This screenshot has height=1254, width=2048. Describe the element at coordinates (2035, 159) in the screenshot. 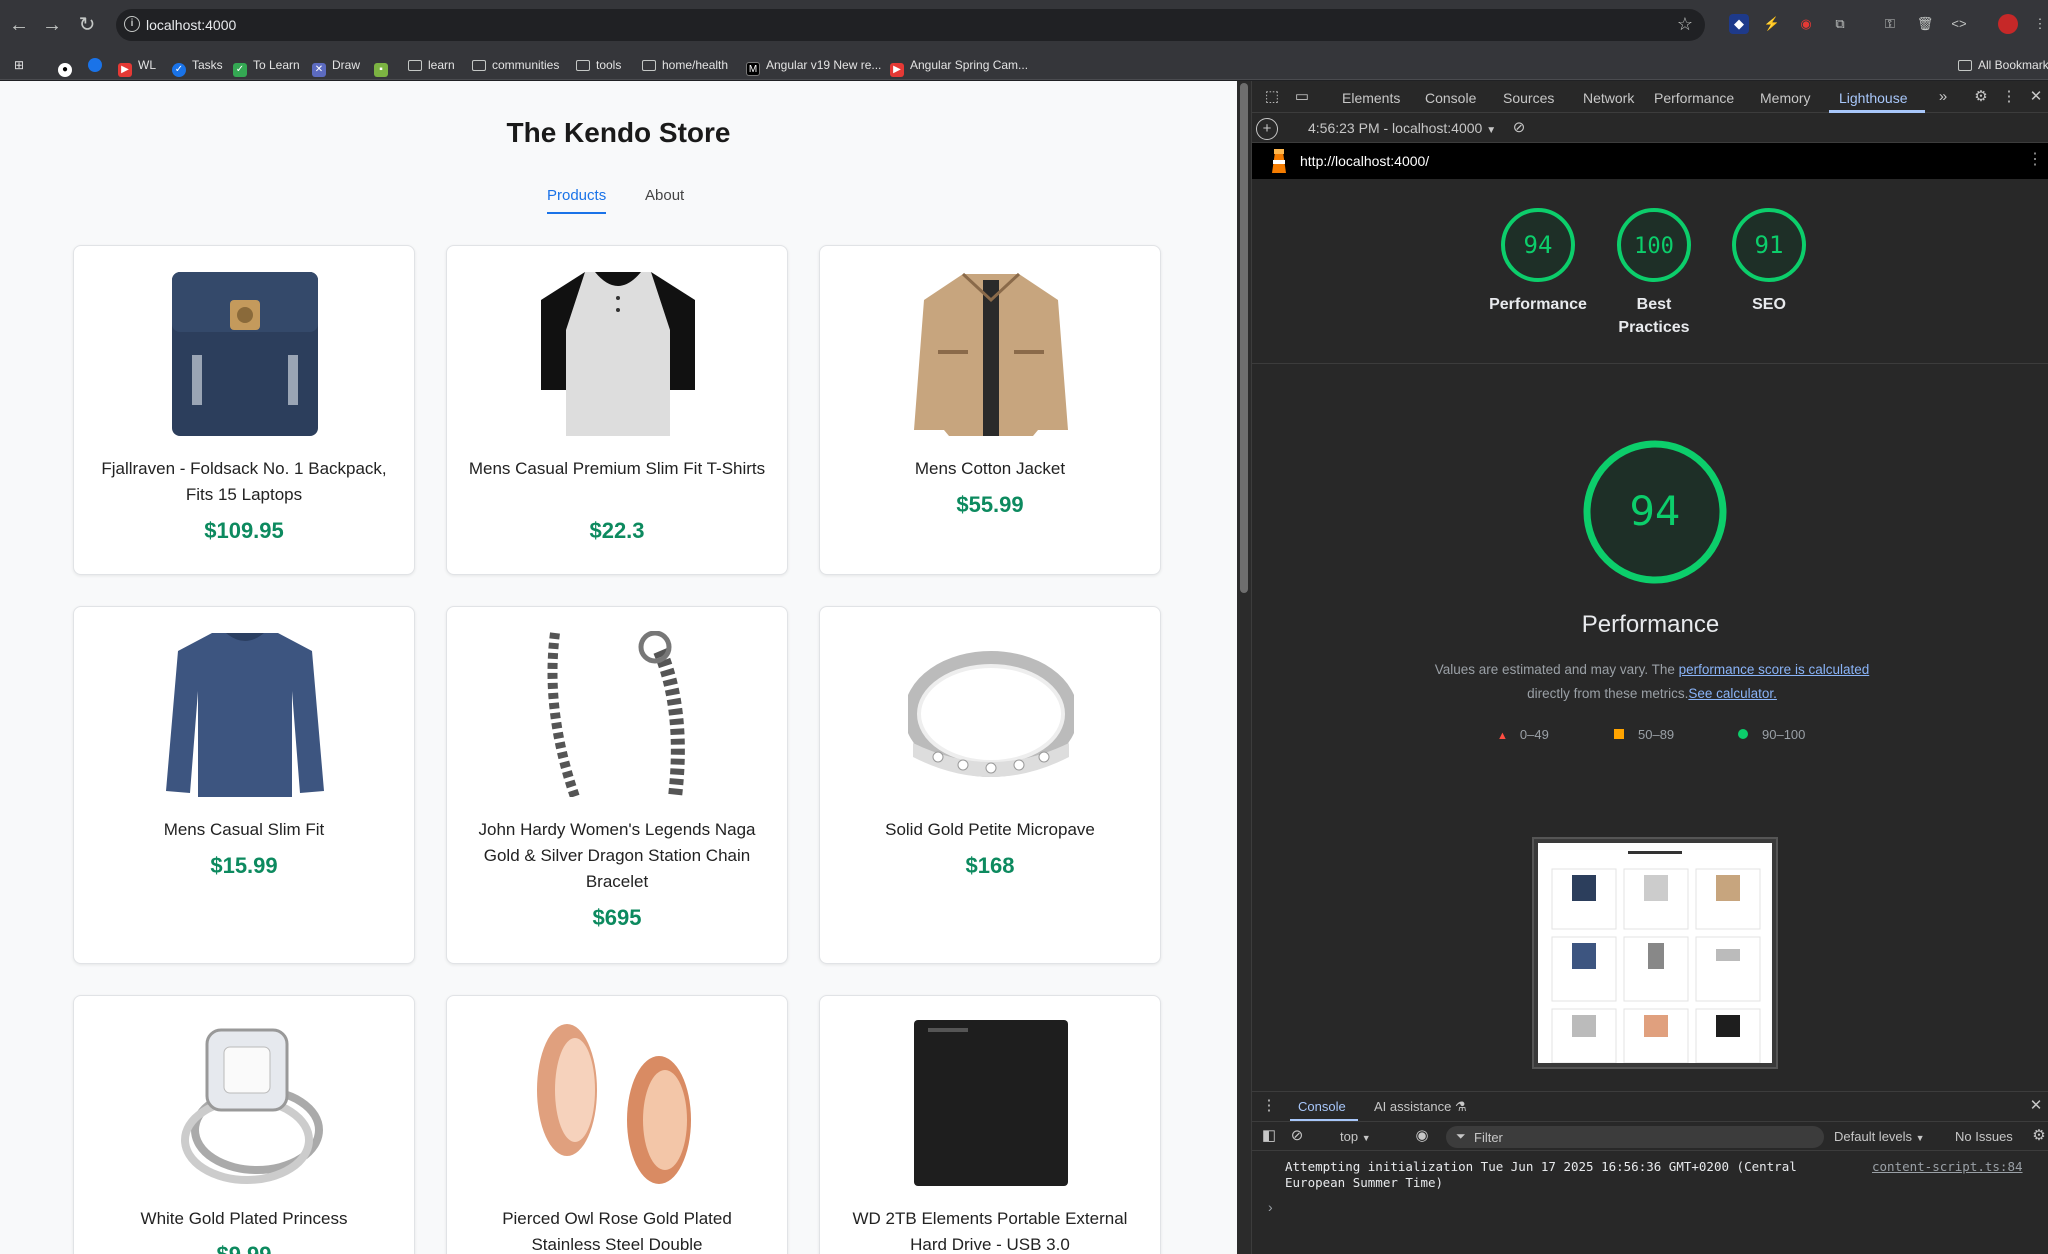

I see `report-menu-icon: ⋮` at that location.